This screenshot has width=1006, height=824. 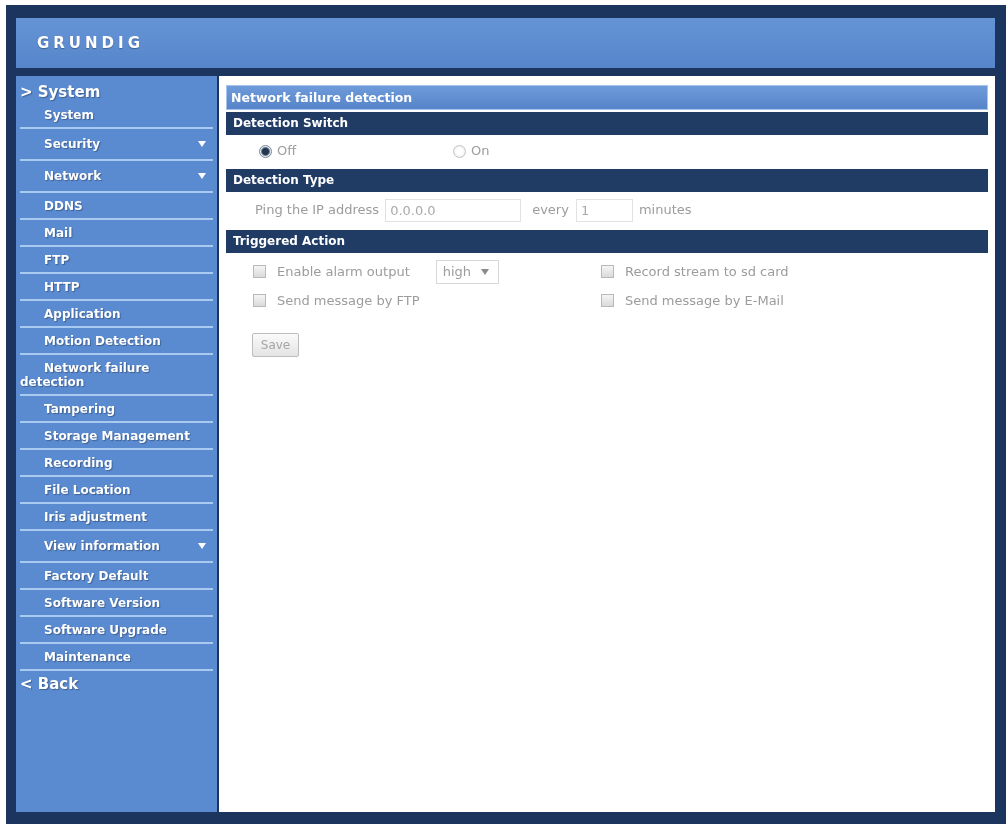 What do you see at coordinates (116, 517) in the screenshot?
I see `sidebar-item: Iris adjustment` at bounding box center [116, 517].